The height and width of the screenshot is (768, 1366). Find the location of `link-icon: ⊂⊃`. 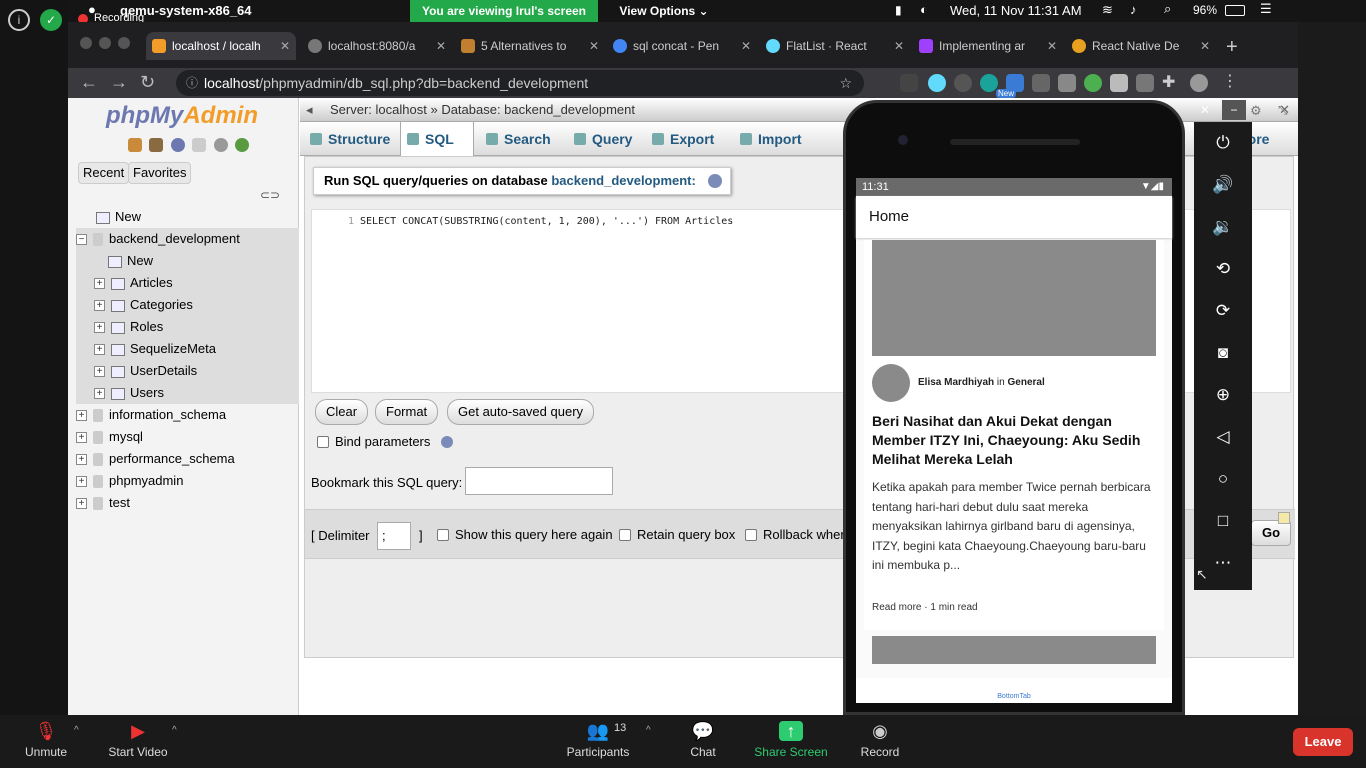

link-icon: ⊂⊃ is located at coordinates (270, 195).